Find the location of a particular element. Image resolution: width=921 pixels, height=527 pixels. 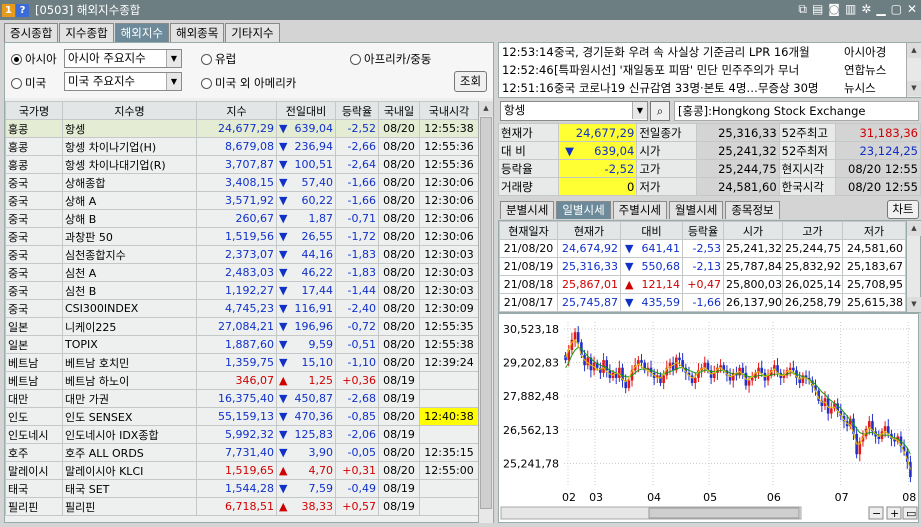

country-cell: 베트남 is located at coordinates (34, 380).